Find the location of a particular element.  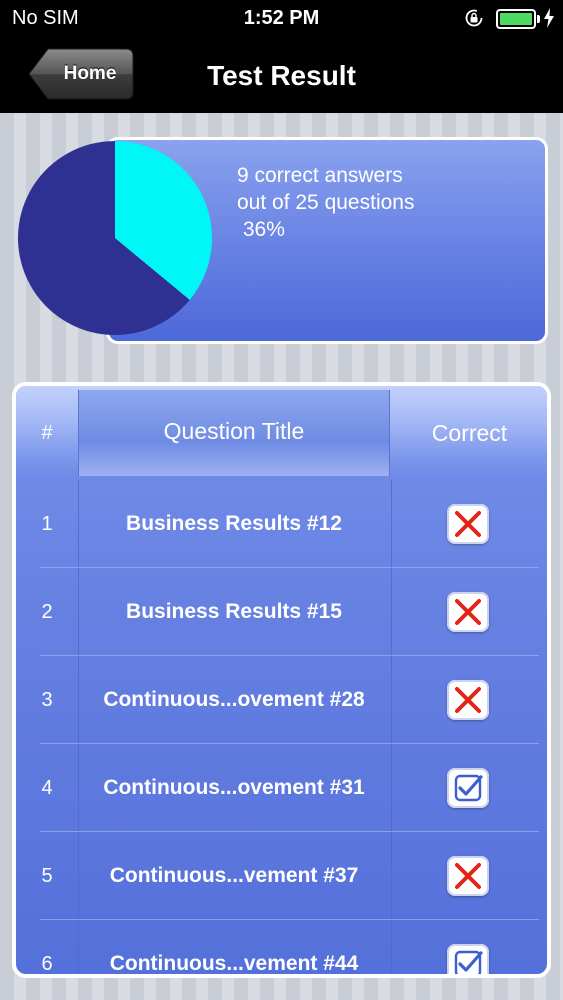

row-question-title: Business Results #12 is located at coordinates (234, 523).